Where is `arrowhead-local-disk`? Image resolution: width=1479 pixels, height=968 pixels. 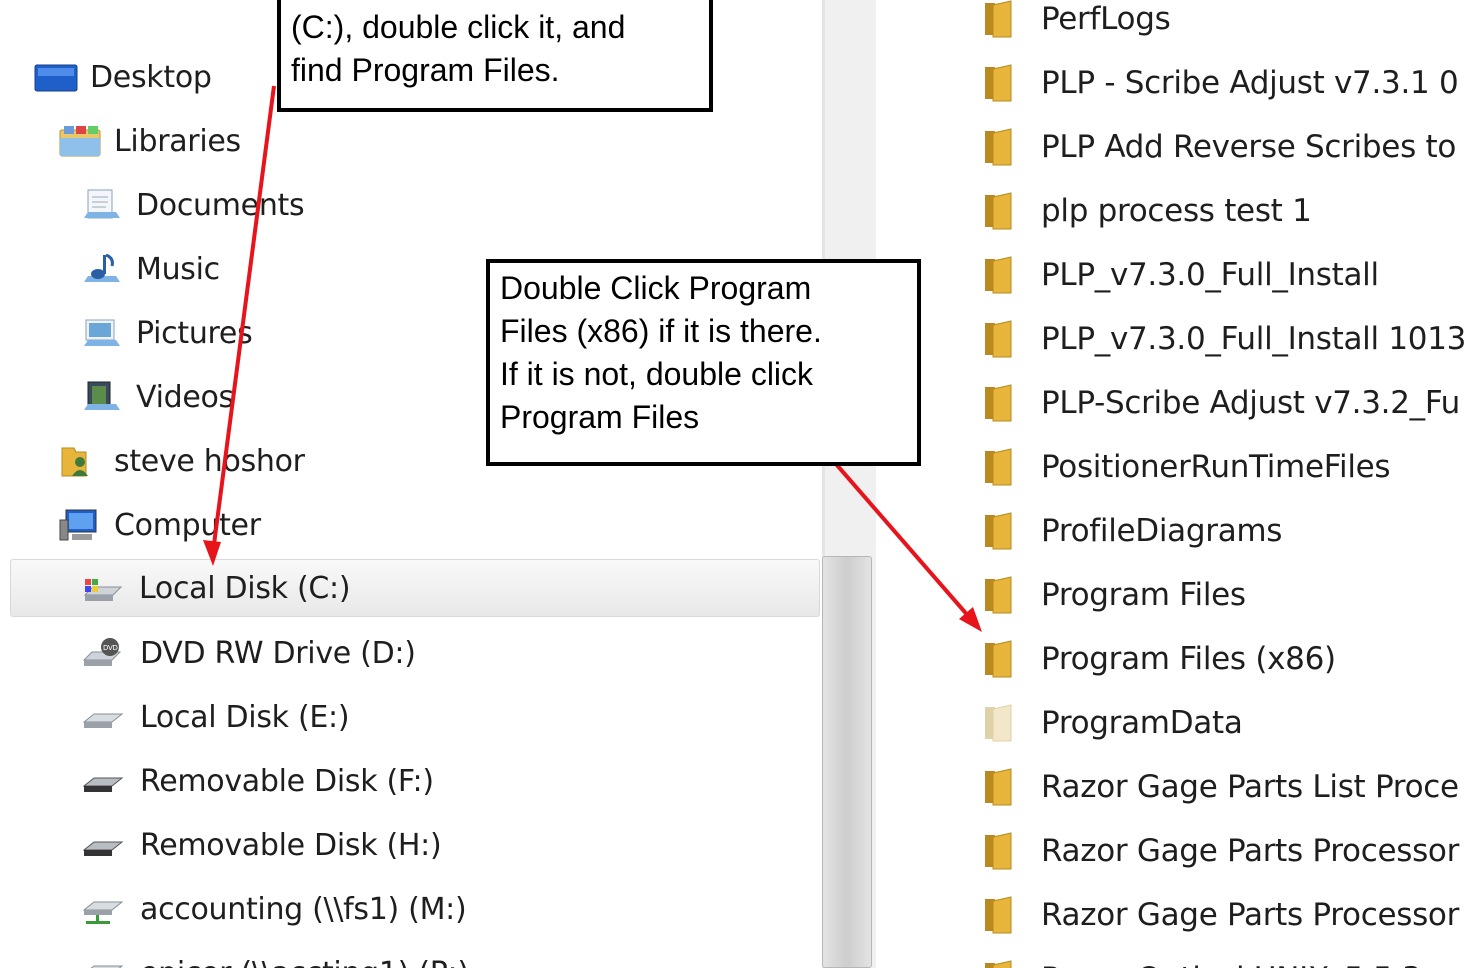 arrowhead-local-disk is located at coordinates (212, 553).